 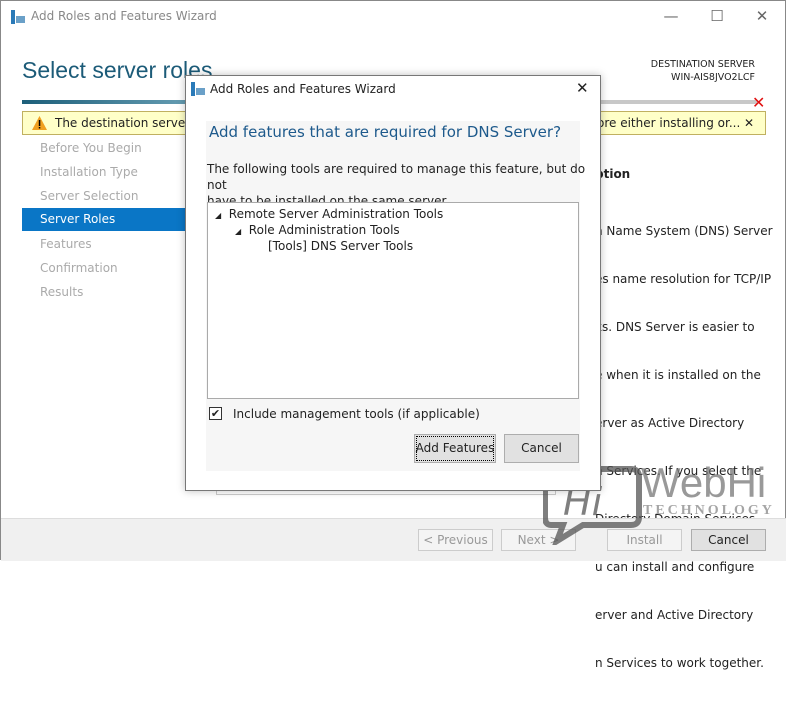 I want to click on watermark-tagline: TECHNOLOGY, so click(x=709, y=510).